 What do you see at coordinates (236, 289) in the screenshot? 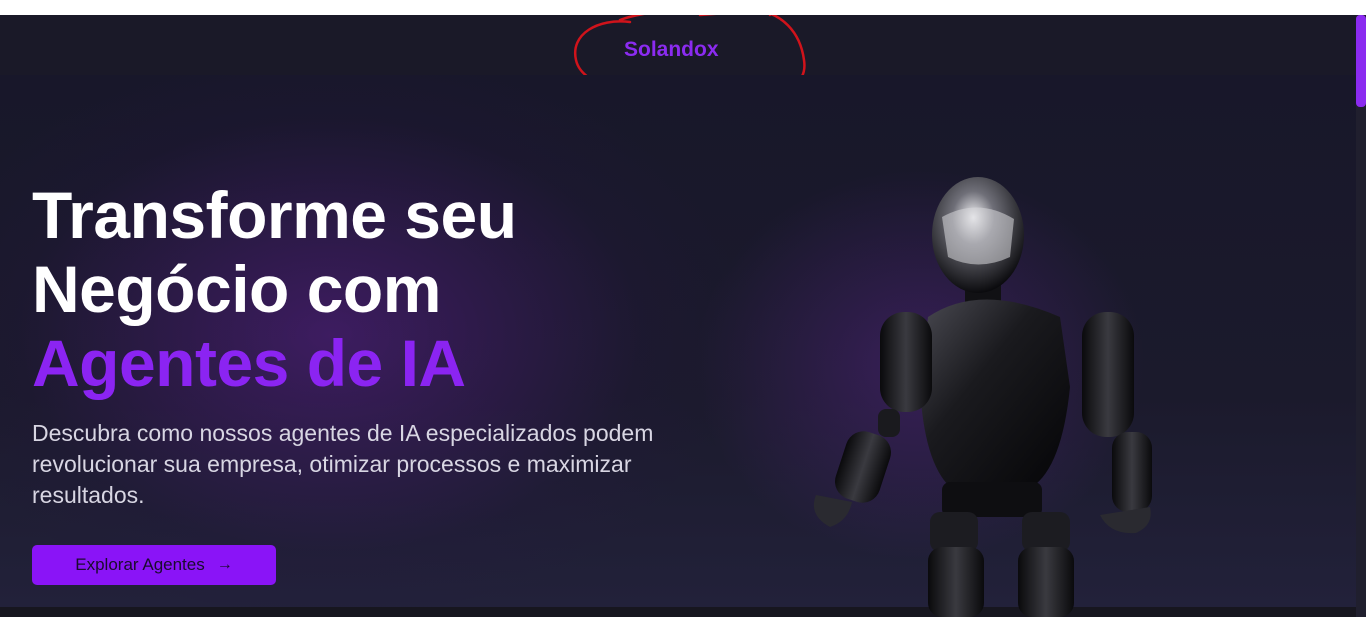
I see `headline-line-2: Negócio com` at bounding box center [236, 289].